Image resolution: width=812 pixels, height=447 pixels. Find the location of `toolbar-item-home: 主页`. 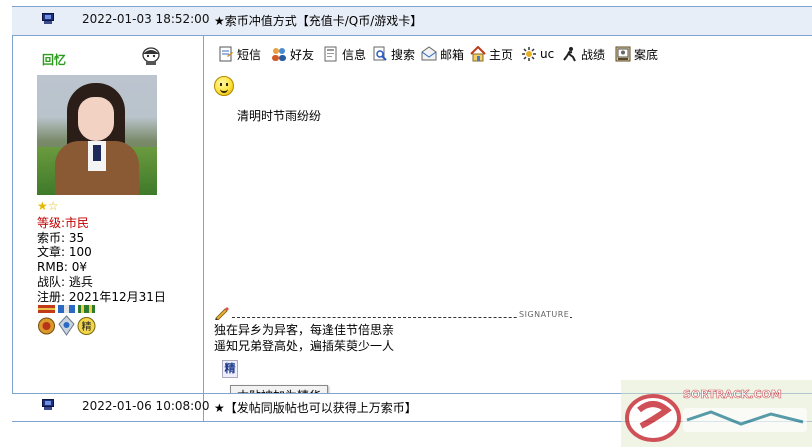

toolbar-item-home: 主页 is located at coordinates (491, 54).